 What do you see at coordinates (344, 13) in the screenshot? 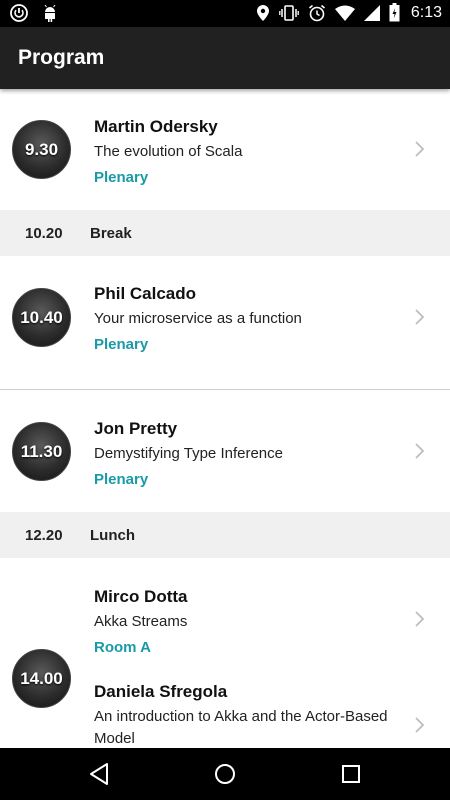
I see `wifi-icon` at bounding box center [344, 13].